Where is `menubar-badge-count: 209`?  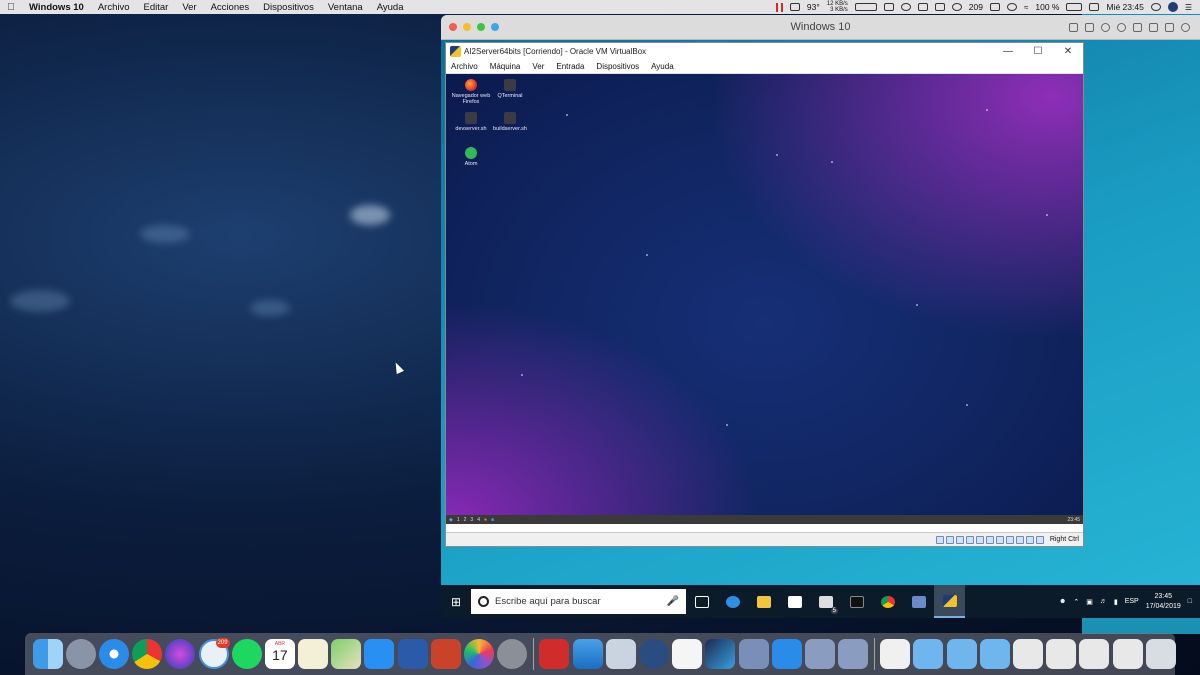
menubar-badge-count: 209 is located at coordinates (976, 7).